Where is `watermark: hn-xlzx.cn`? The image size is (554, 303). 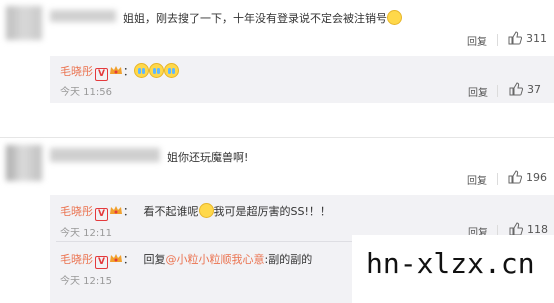 watermark: hn-xlzx.cn is located at coordinates (453, 269).